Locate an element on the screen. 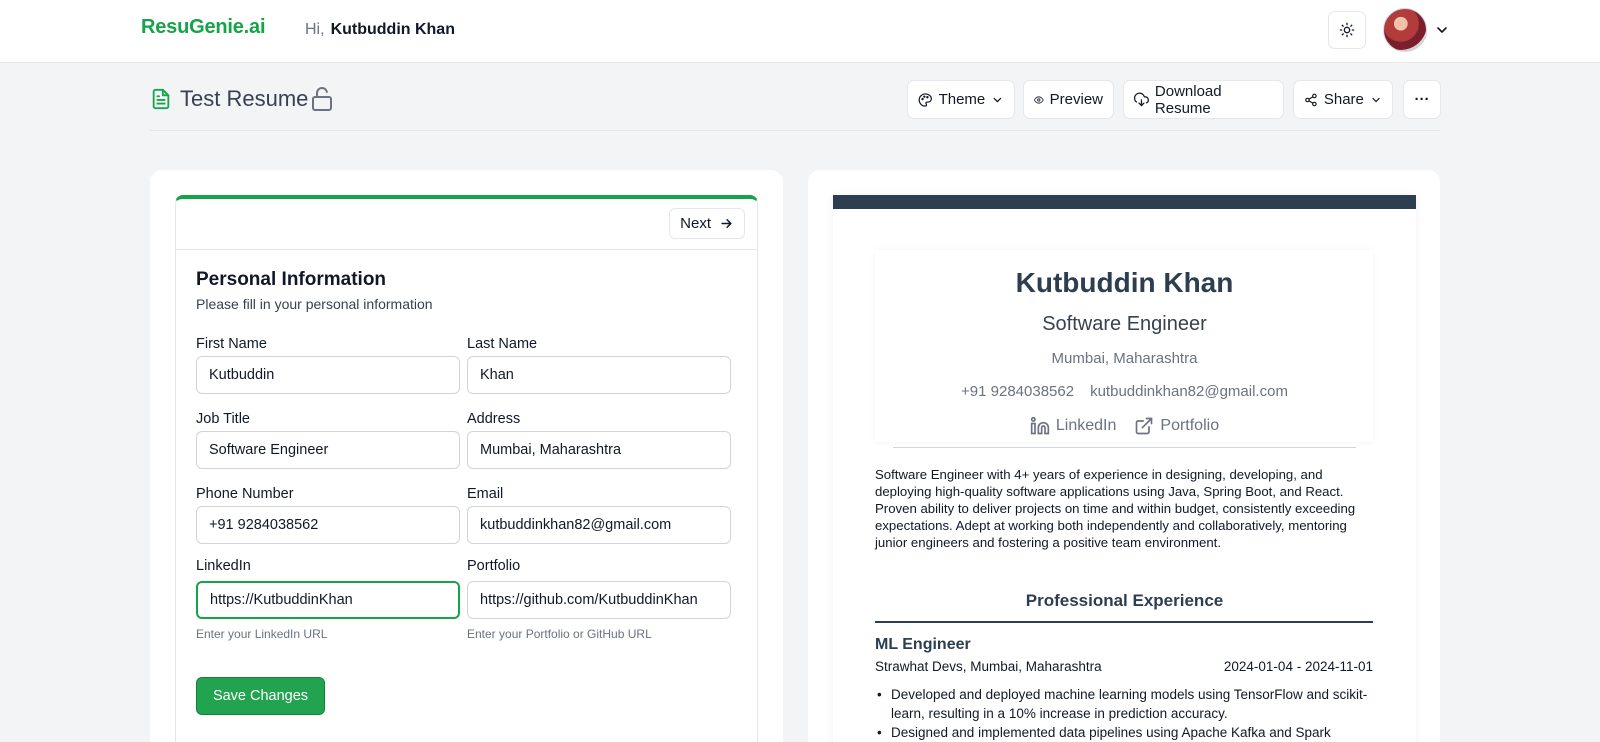 Image resolution: width=1600 pixels, height=742 pixels. resume-linkedin-label: LinkedIn is located at coordinates (1086, 425).